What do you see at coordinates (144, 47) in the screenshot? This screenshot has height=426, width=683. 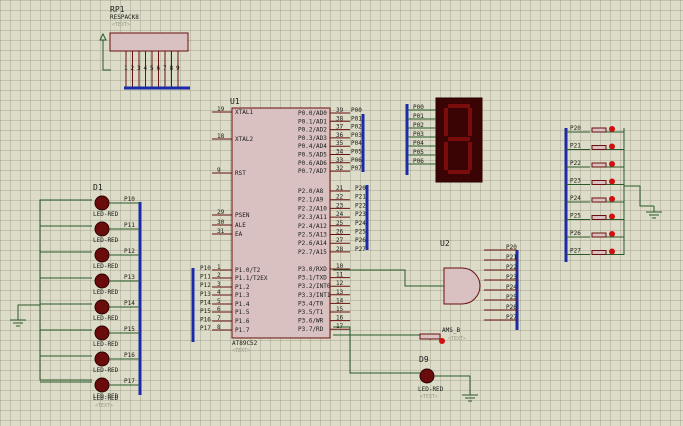 I see `rp1-resistor-pack: RP1 RESPACK8 <TEXT> 123456789` at bounding box center [144, 47].